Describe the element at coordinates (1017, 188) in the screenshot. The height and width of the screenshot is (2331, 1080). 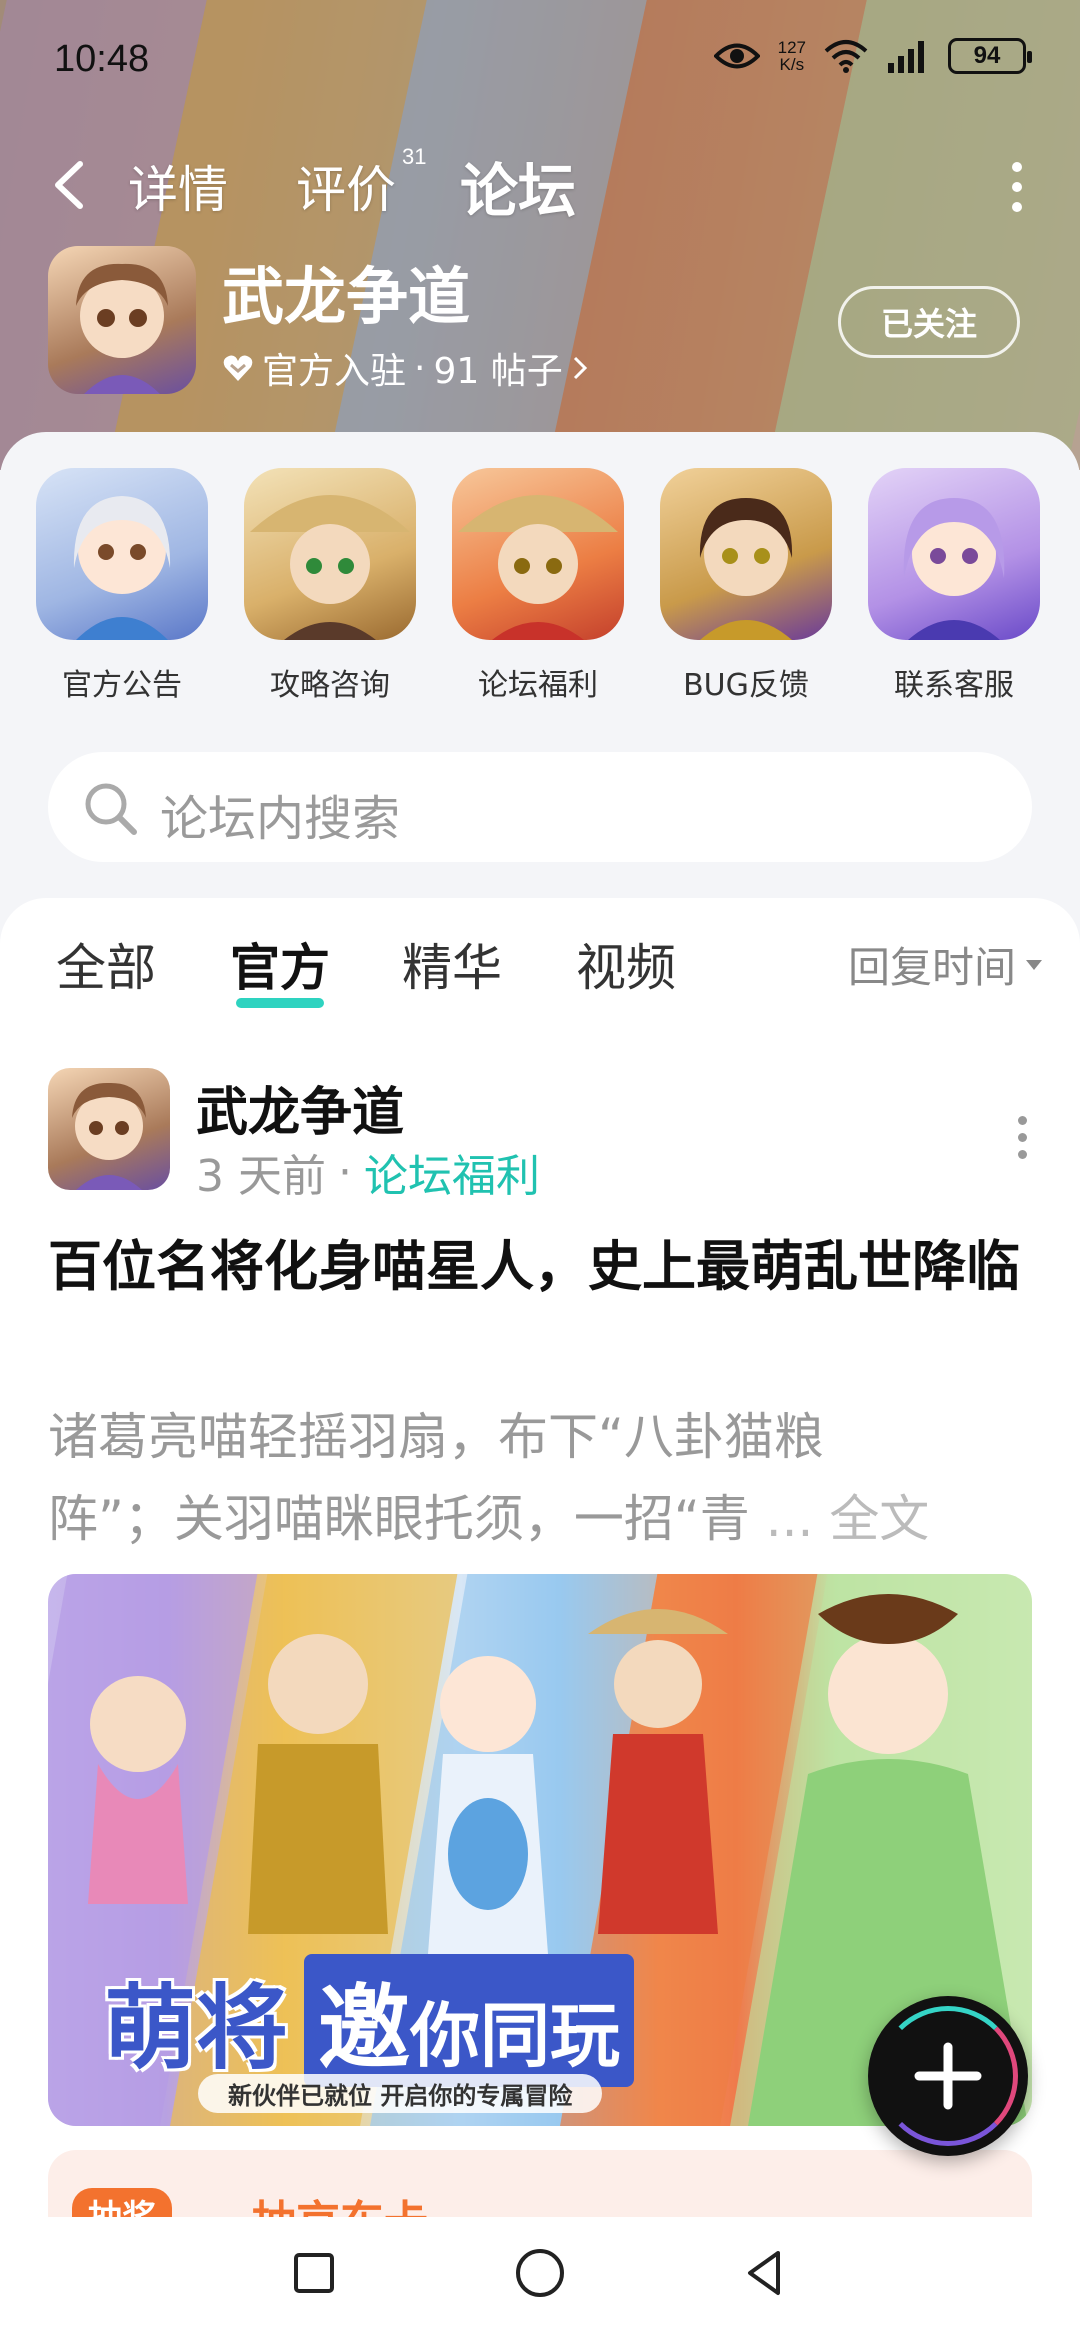
I see `more-options-icon` at that location.